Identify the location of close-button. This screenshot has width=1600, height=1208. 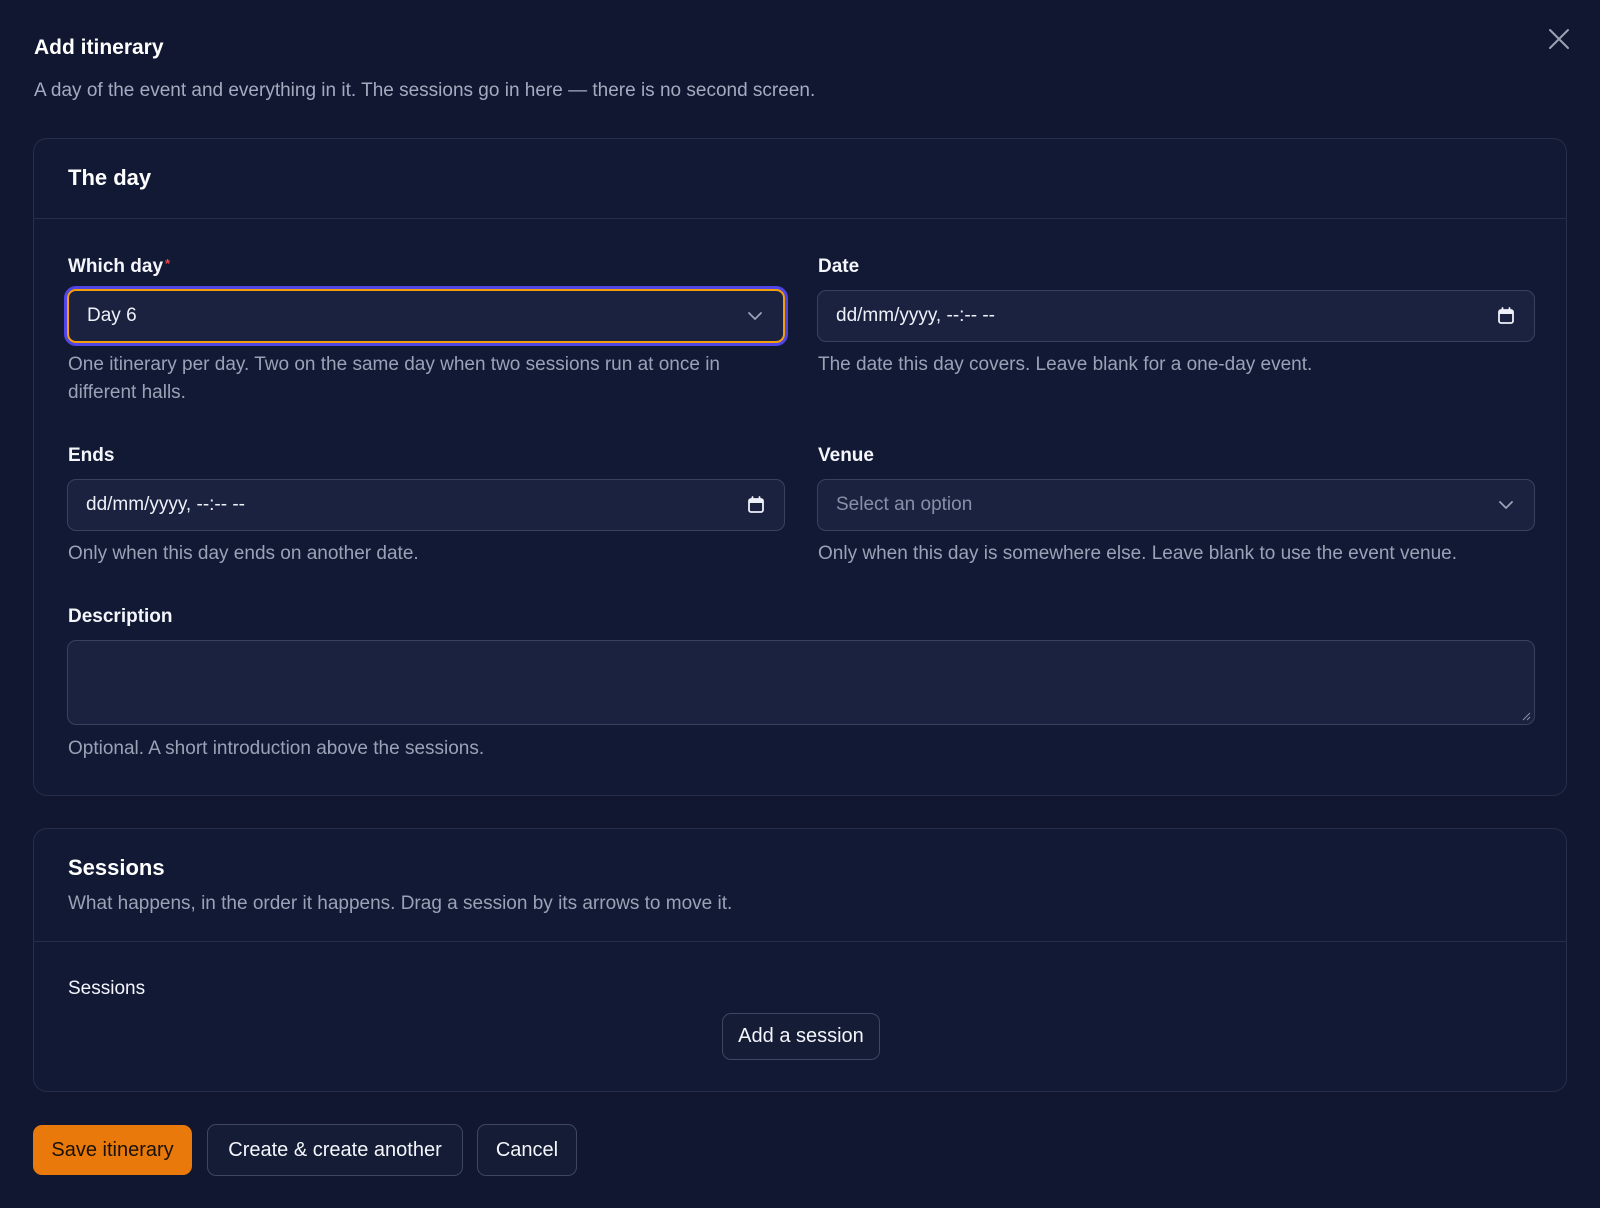
(1559, 39).